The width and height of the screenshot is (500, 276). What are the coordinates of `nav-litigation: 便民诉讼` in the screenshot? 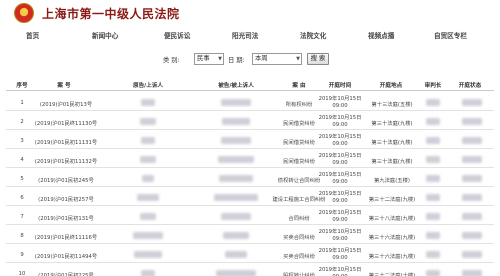 It's located at (177, 35).